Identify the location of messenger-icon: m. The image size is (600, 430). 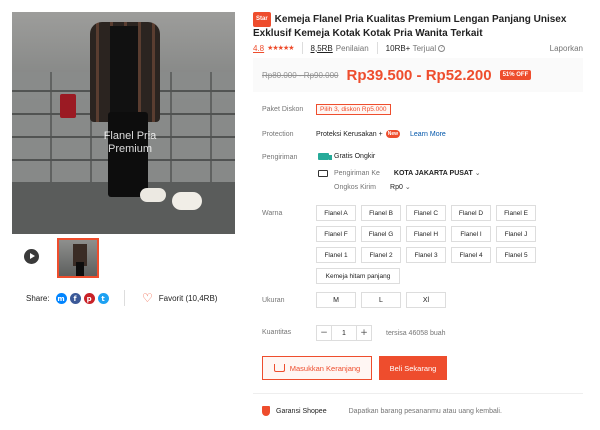
(61, 298).